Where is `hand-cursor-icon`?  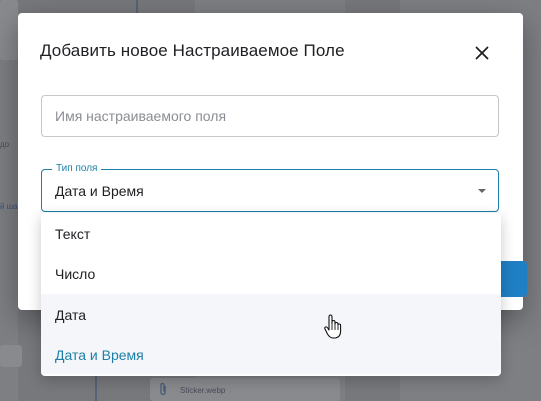
hand-cursor-icon is located at coordinates (333, 326).